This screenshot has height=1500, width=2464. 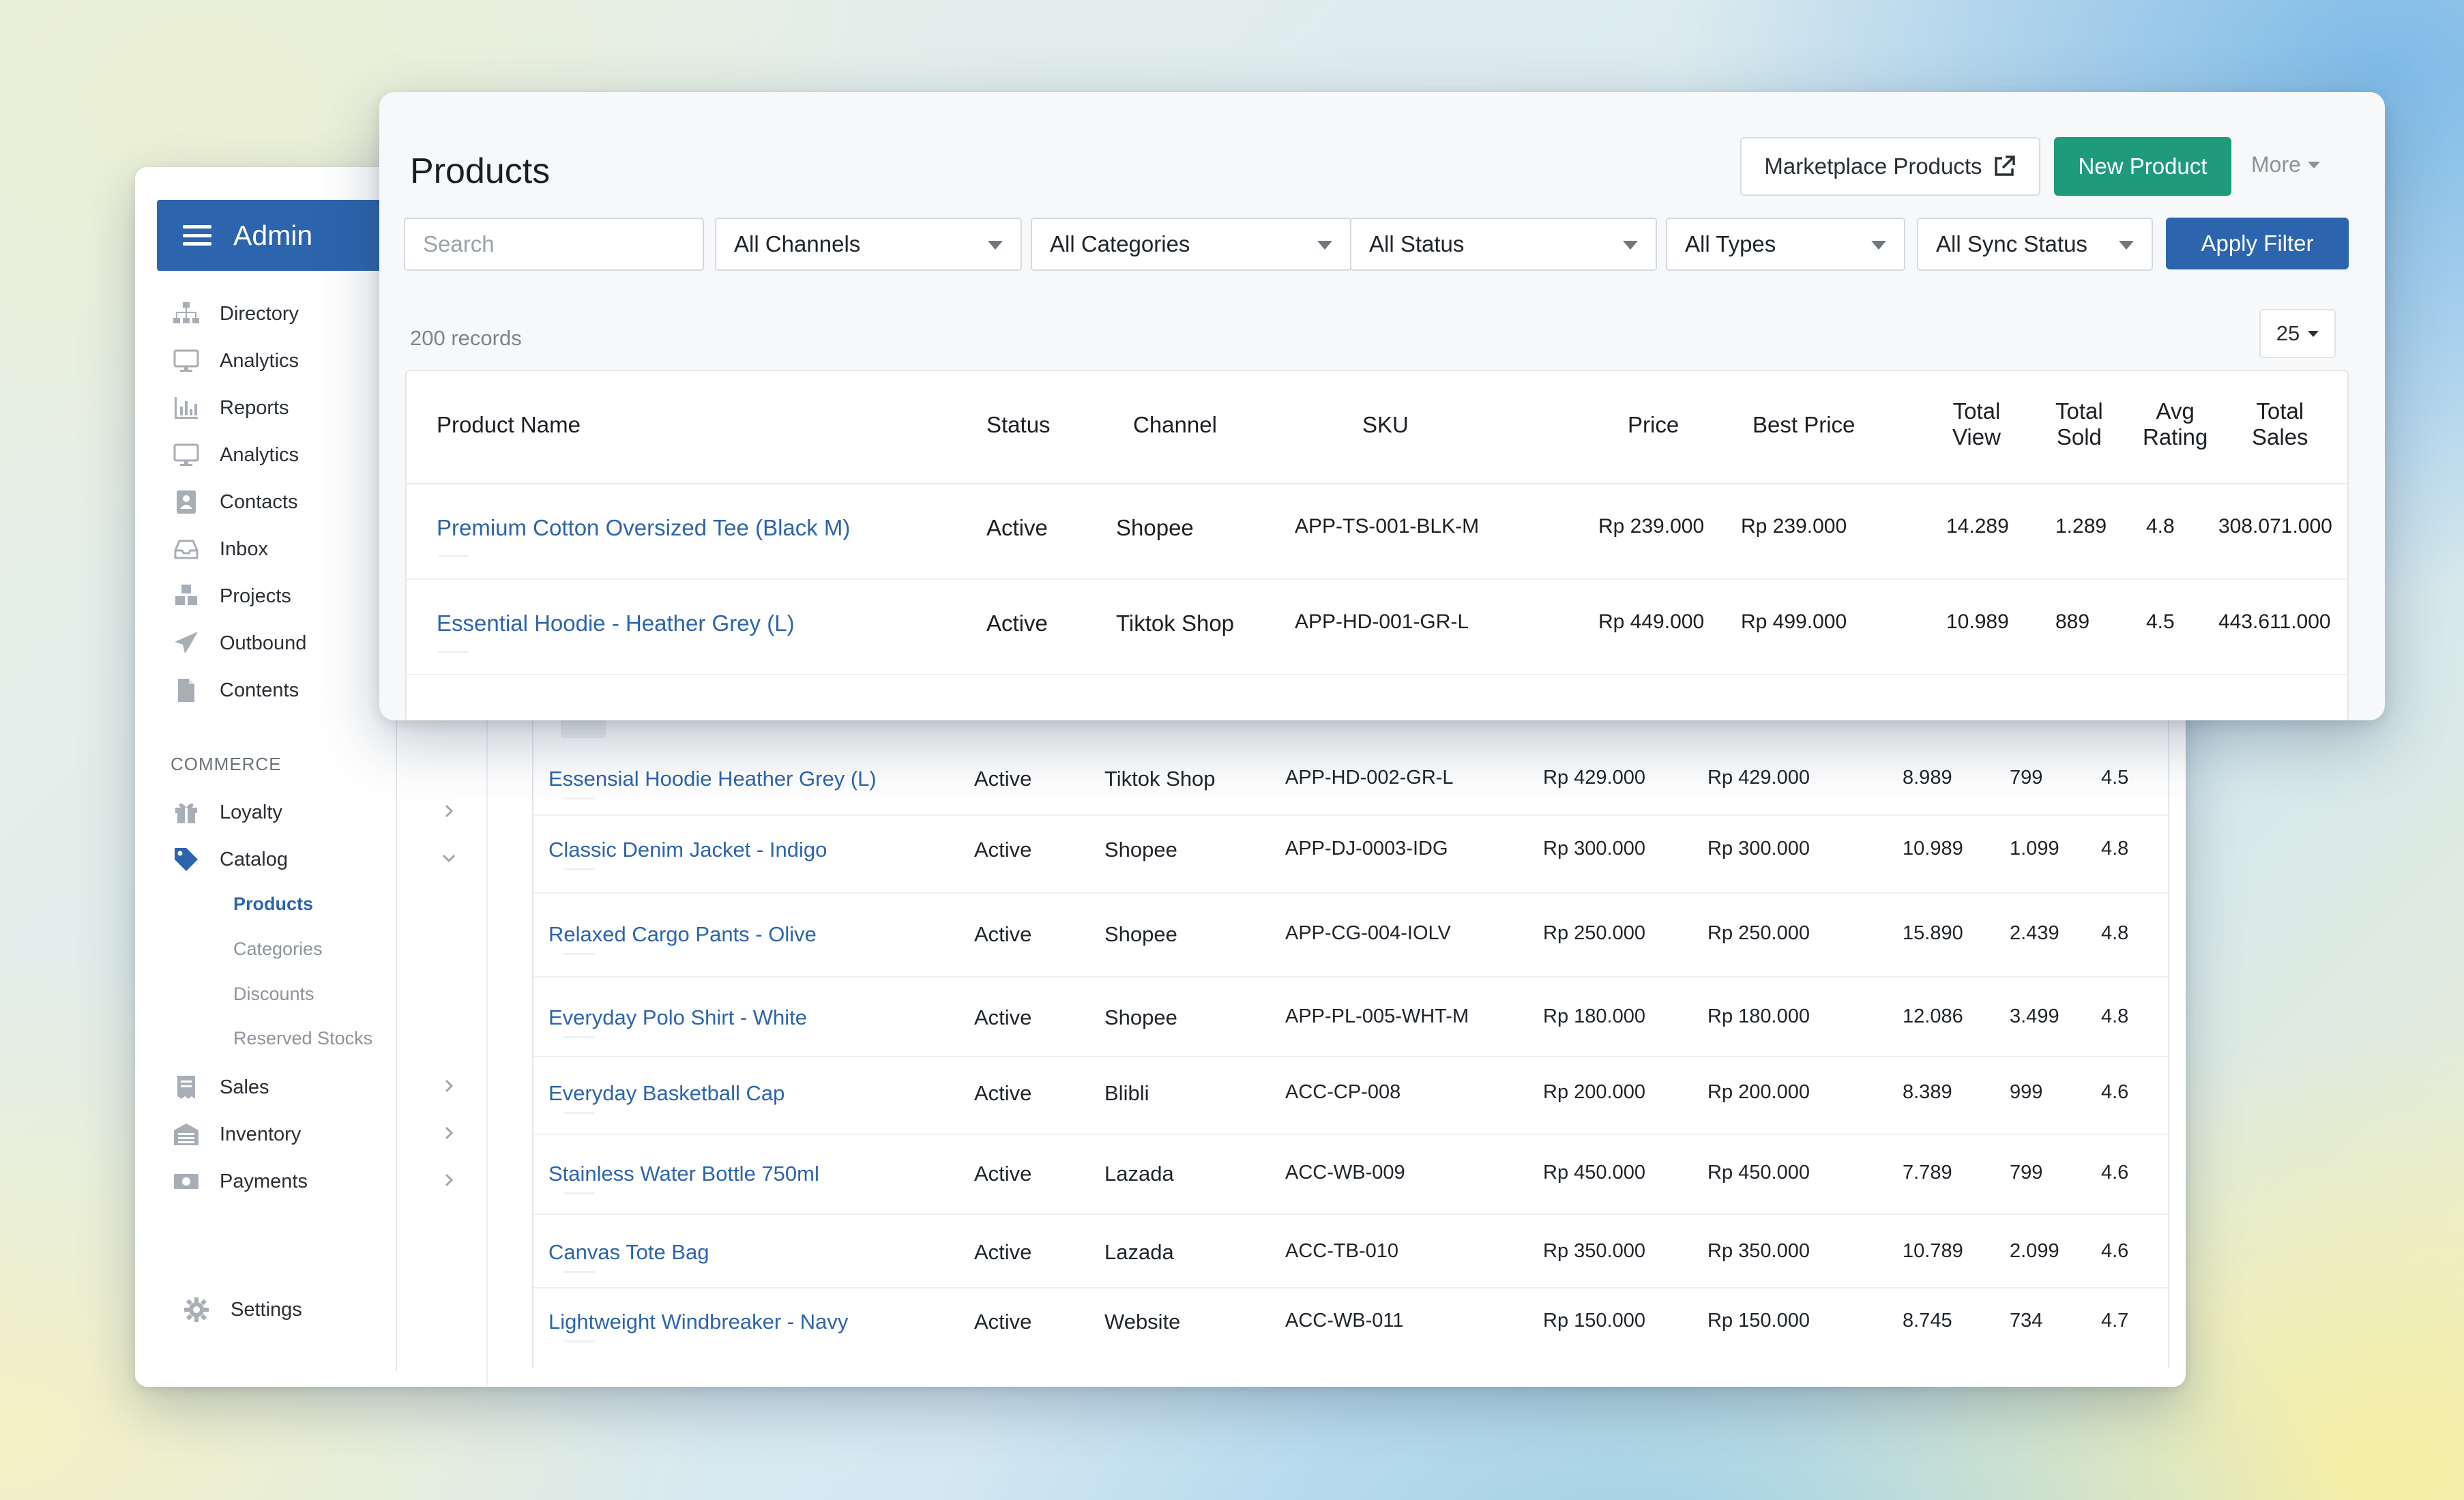 What do you see at coordinates (687, 850) in the screenshot?
I see `product-name-link: Classic Denim Jacket - Indigo` at bounding box center [687, 850].